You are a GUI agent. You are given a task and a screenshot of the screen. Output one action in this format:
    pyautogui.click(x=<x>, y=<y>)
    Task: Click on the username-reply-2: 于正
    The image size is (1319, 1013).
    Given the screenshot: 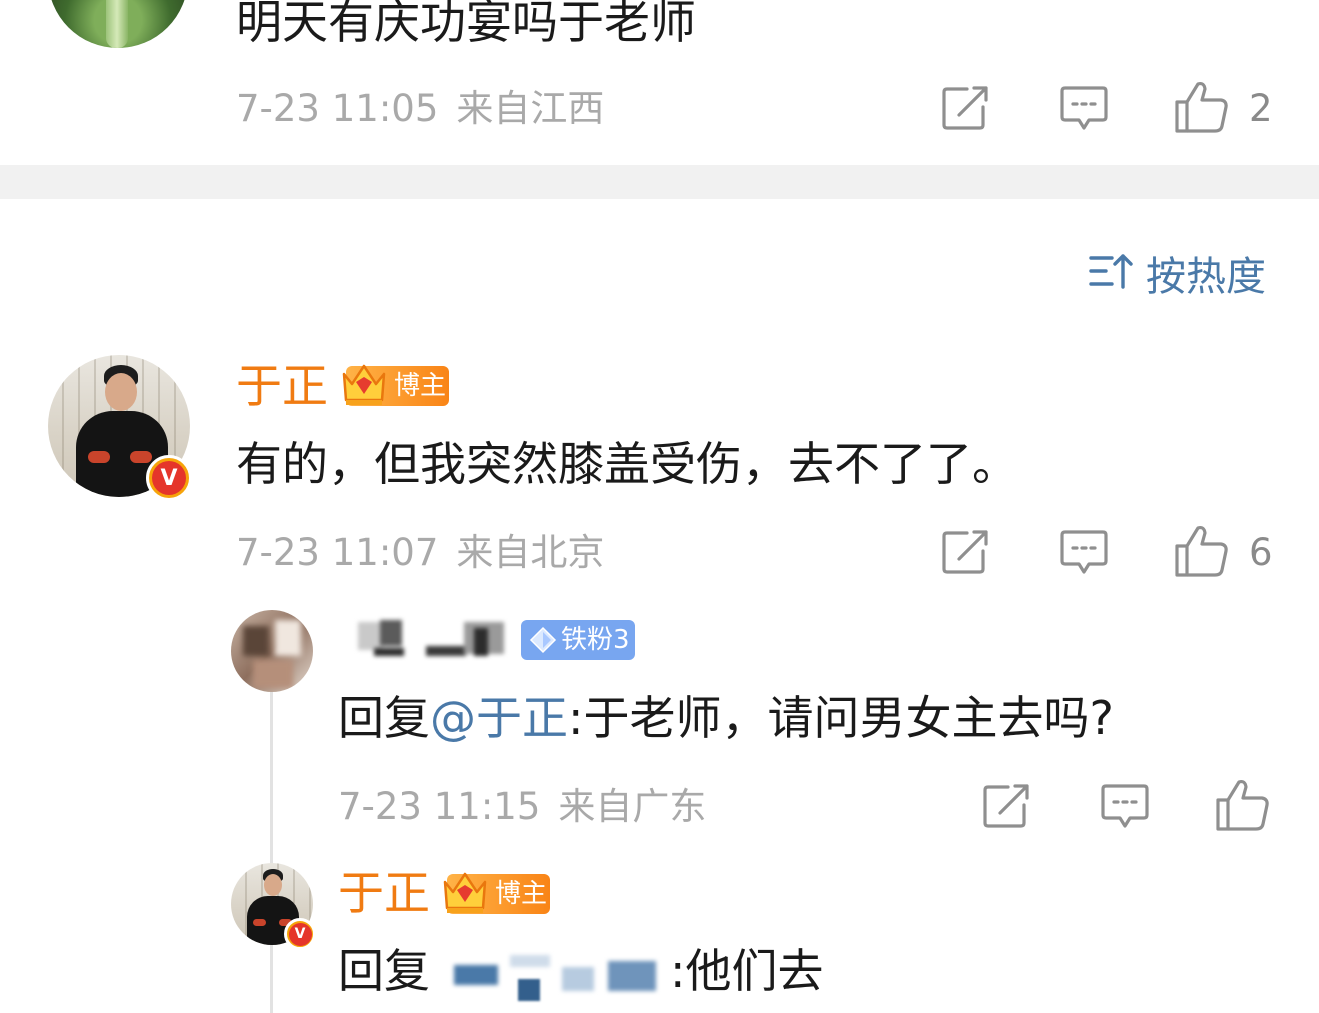 What is the action you would take?
    pyautogui.click(x=384, y=893)
    